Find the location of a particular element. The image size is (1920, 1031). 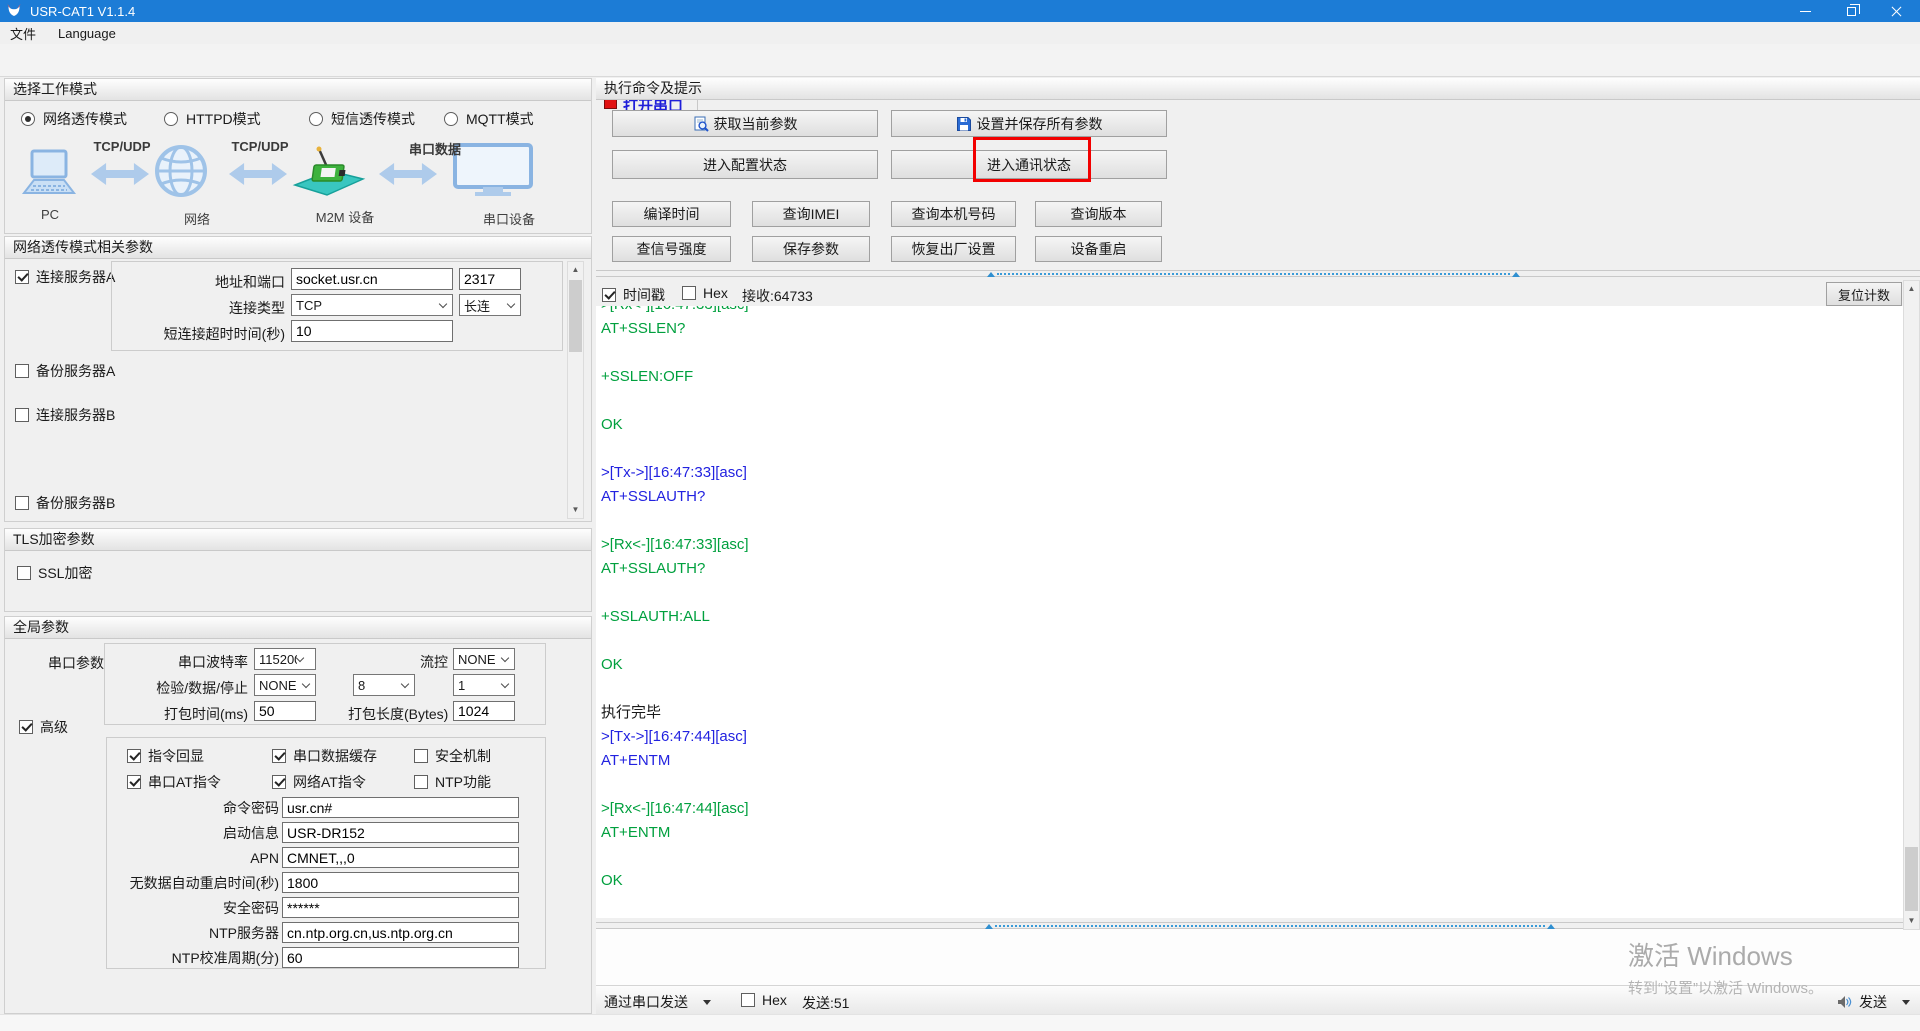

command-button: 查询版本 is located at coordinates (1098, 214).